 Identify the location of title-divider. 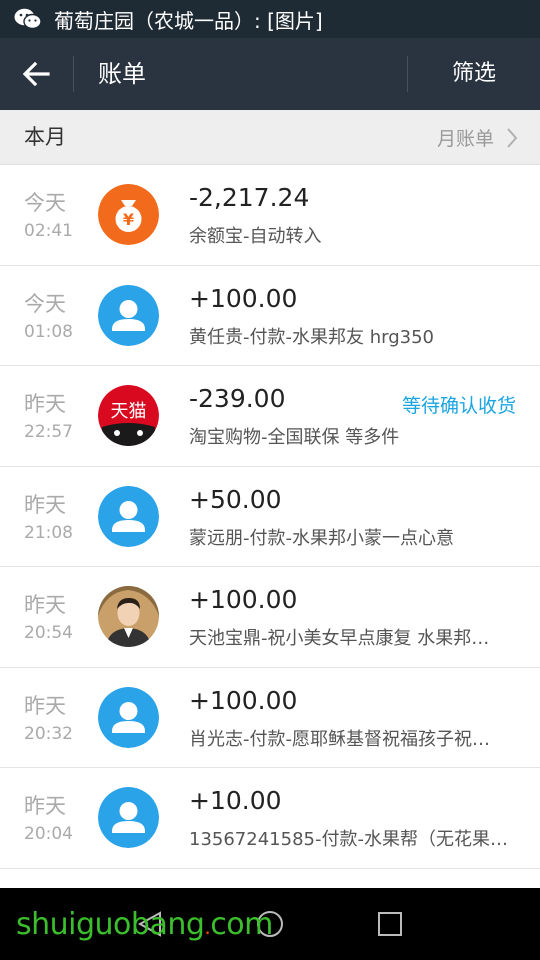
(73, 74).